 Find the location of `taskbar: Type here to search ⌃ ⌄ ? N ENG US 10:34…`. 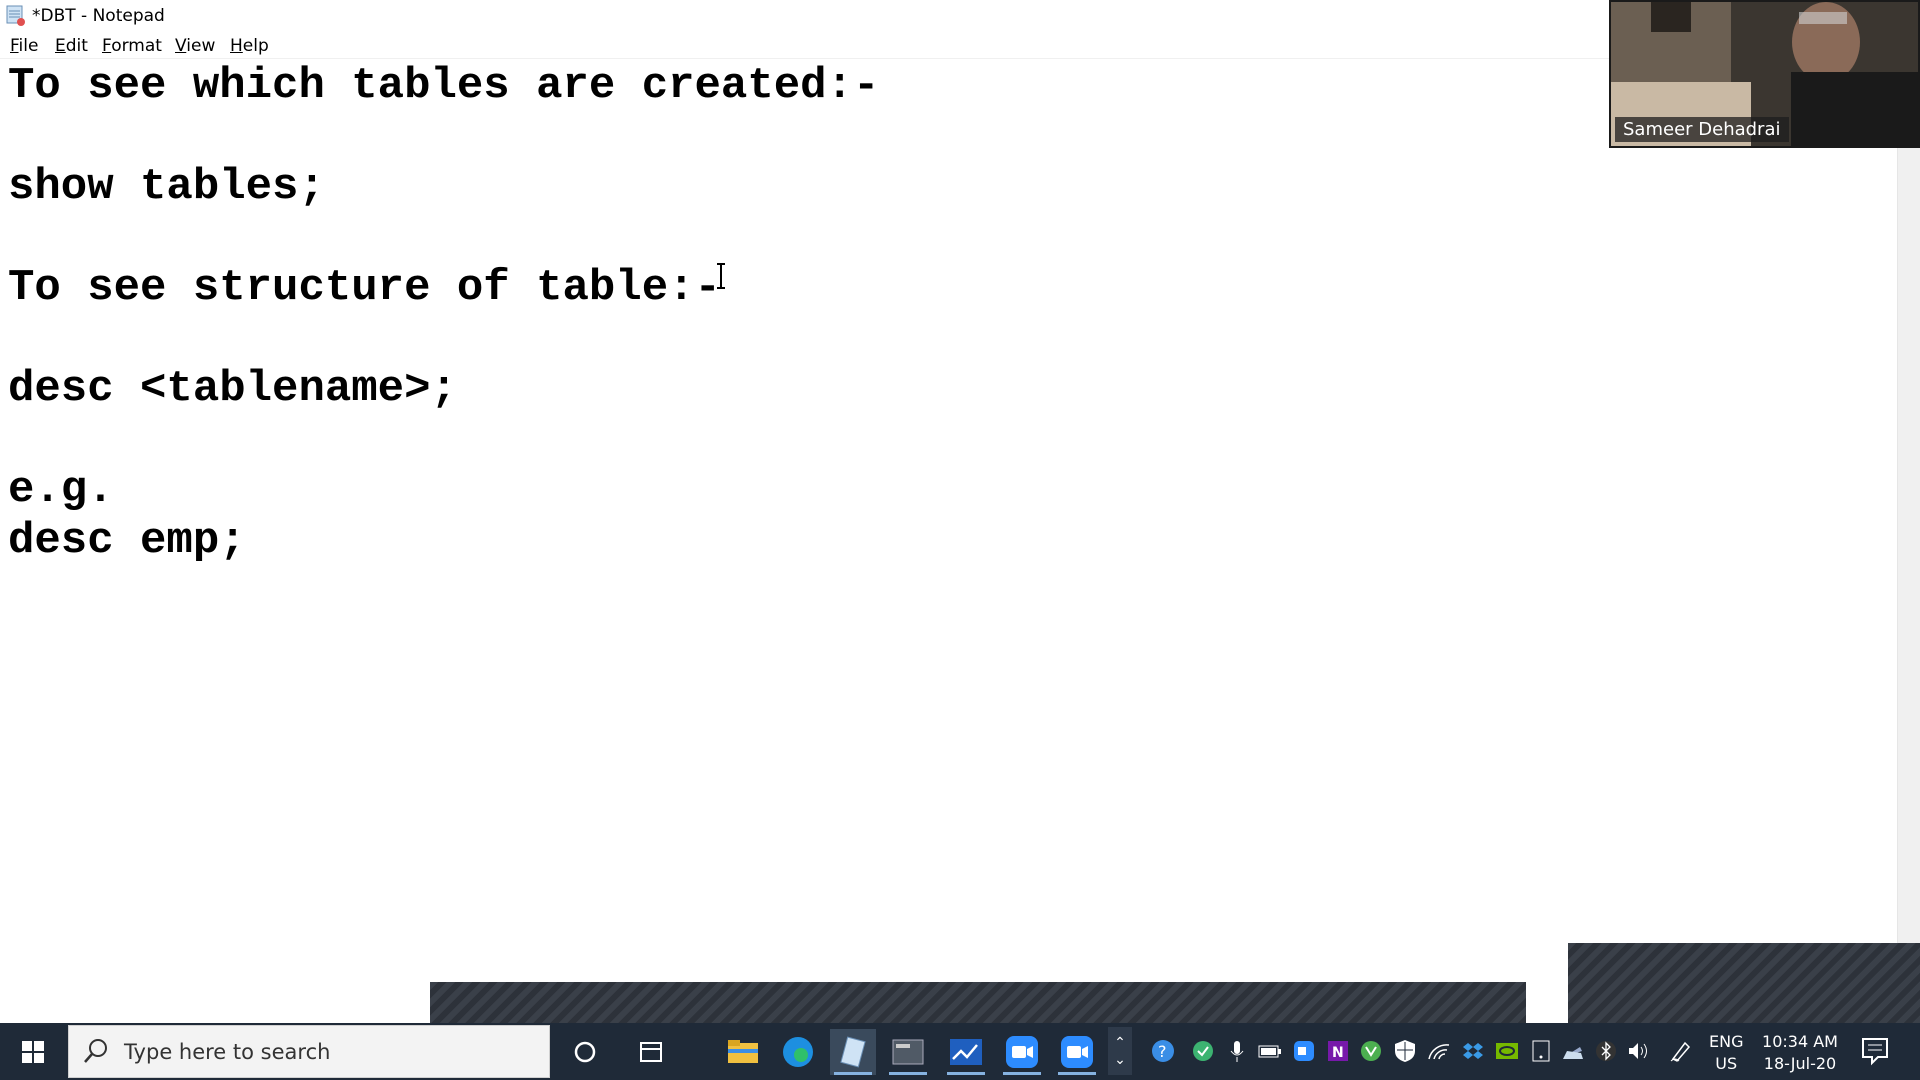

taskbar: Type here to search ⌃ ⌄ ? N ENG US 10:34… is located at coordinates (960, 1051).